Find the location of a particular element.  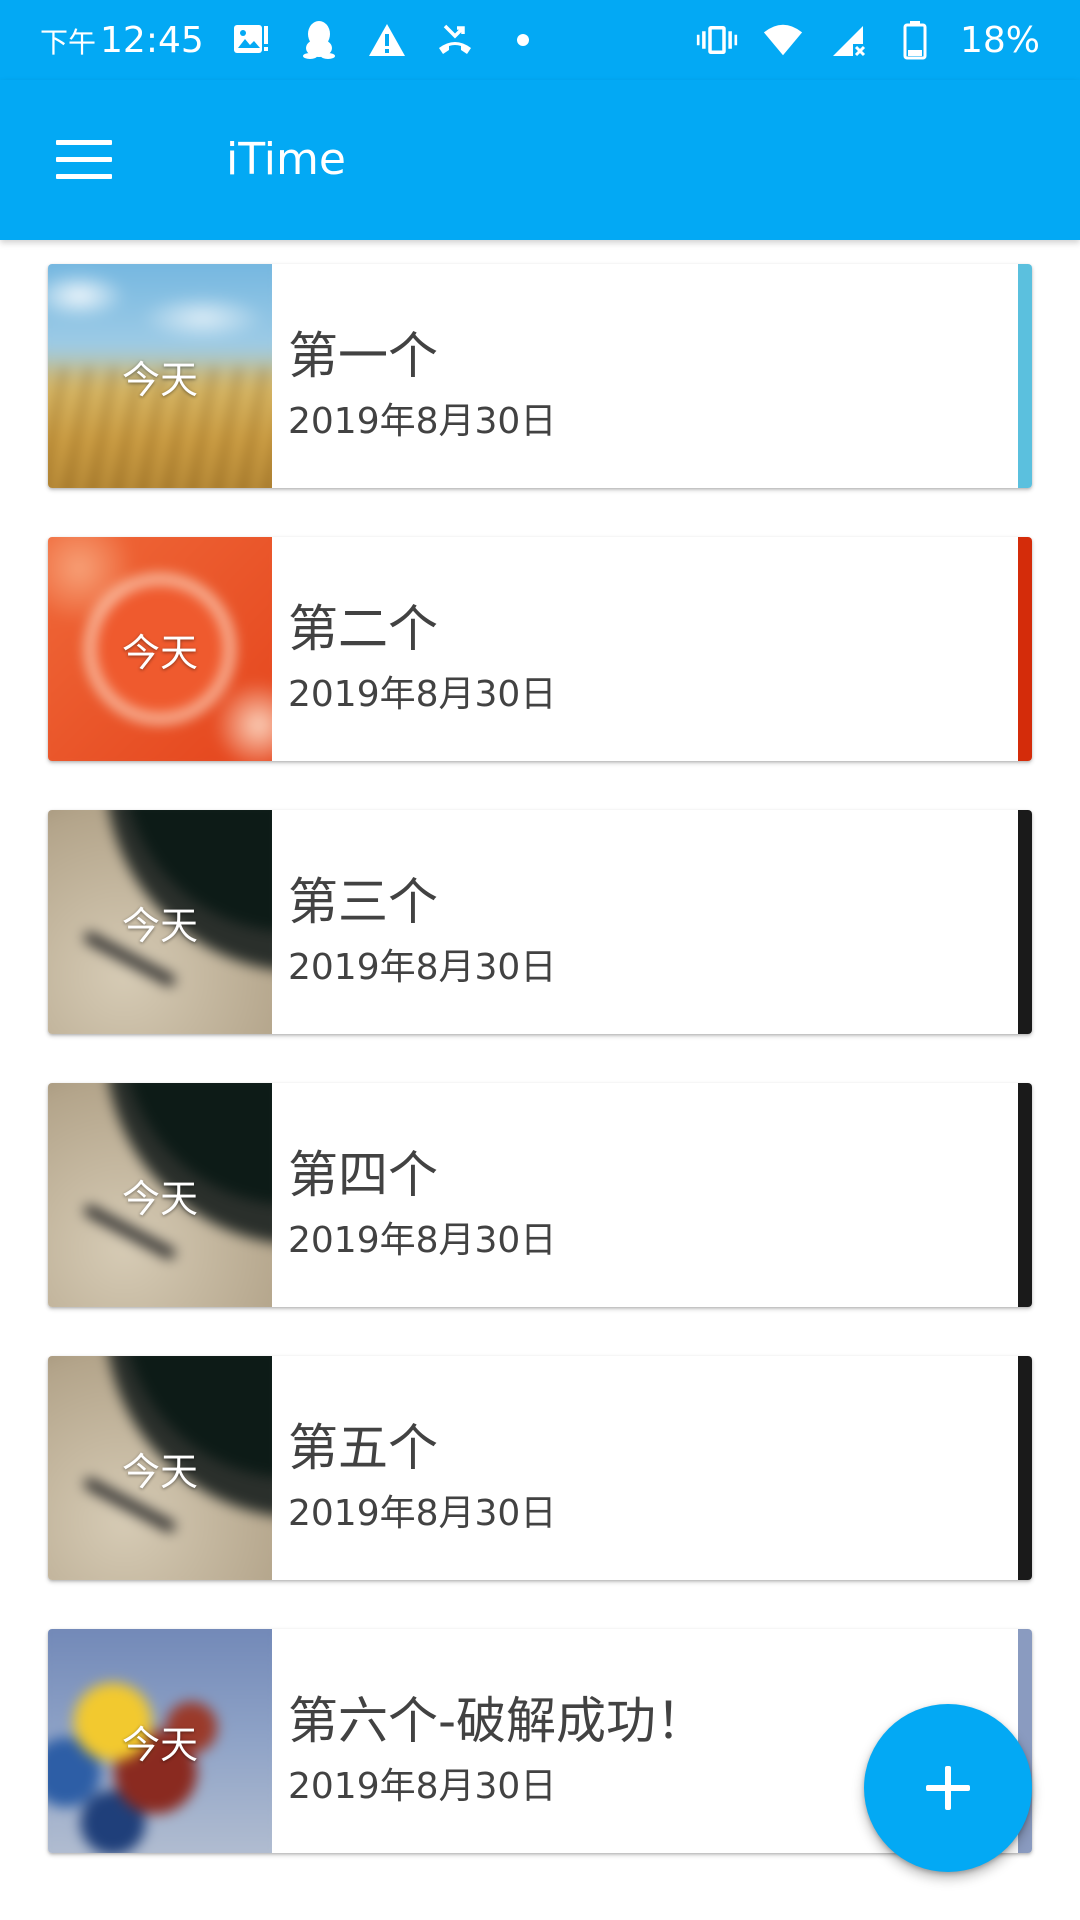

status-bar: 下午 12:45 18% is located at coordinates (540, 40).